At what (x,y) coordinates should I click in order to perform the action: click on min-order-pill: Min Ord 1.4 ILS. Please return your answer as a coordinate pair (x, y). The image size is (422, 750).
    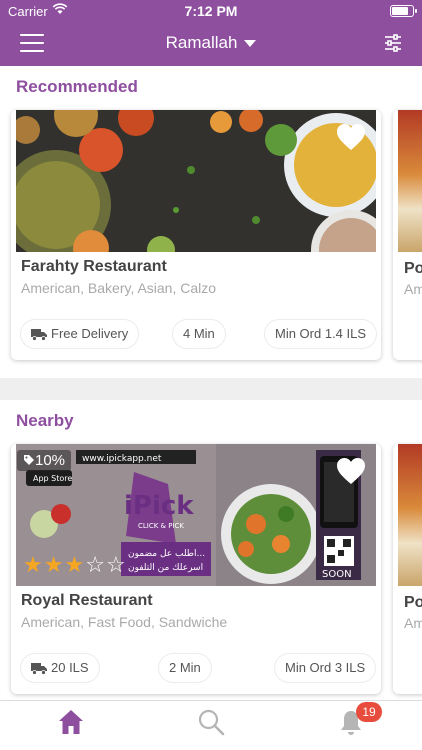
    Looking at the image, I should click on (321, 334).